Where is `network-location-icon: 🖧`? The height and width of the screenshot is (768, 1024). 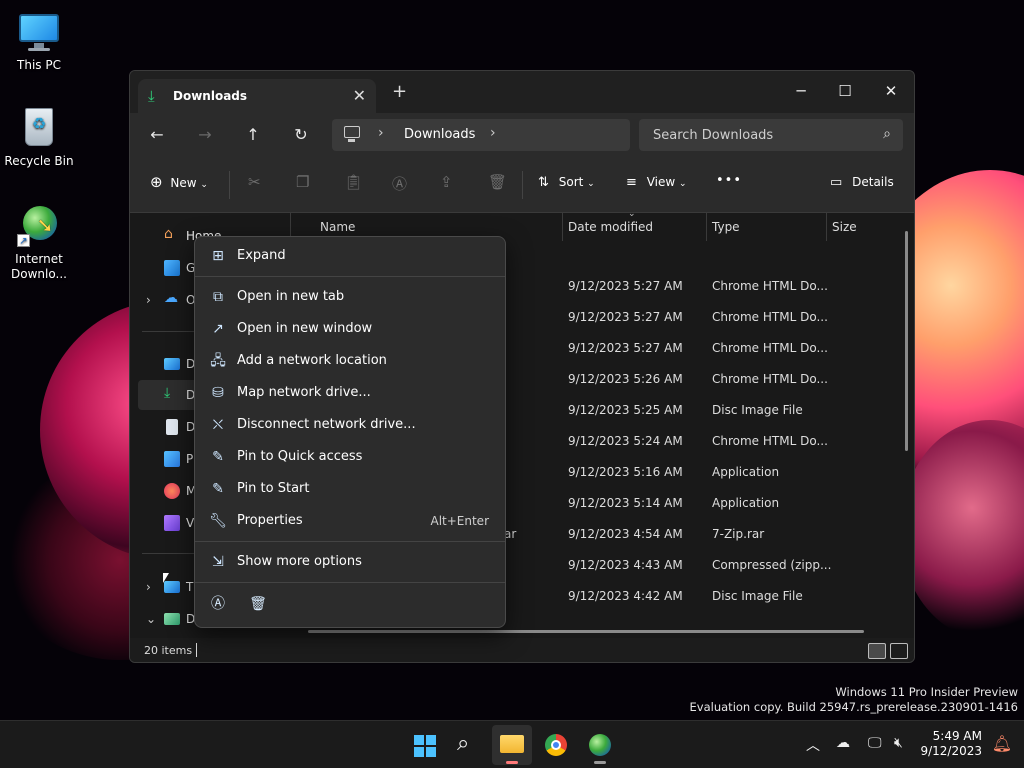 network-location-icon: 🖧 is located at coordinates (218, 361).